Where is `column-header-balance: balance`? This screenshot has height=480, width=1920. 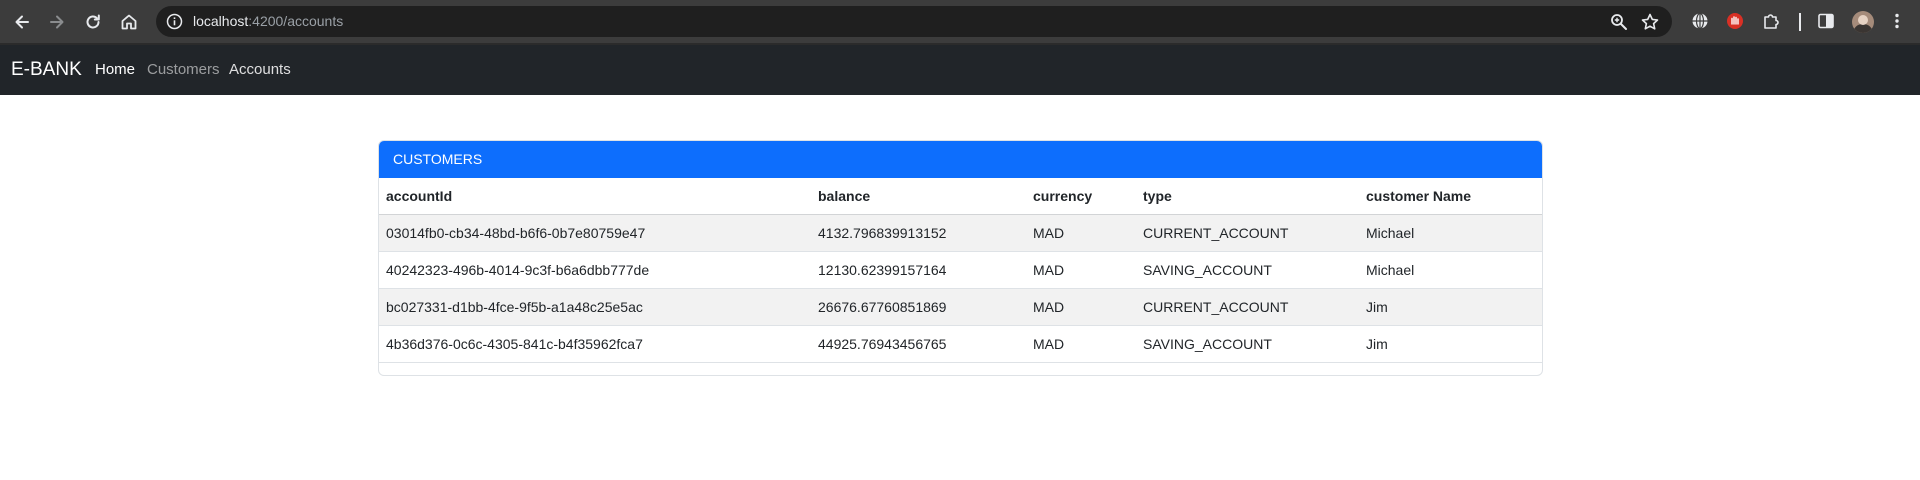
column-header-balance: balance is located at coordinates (918, 196).